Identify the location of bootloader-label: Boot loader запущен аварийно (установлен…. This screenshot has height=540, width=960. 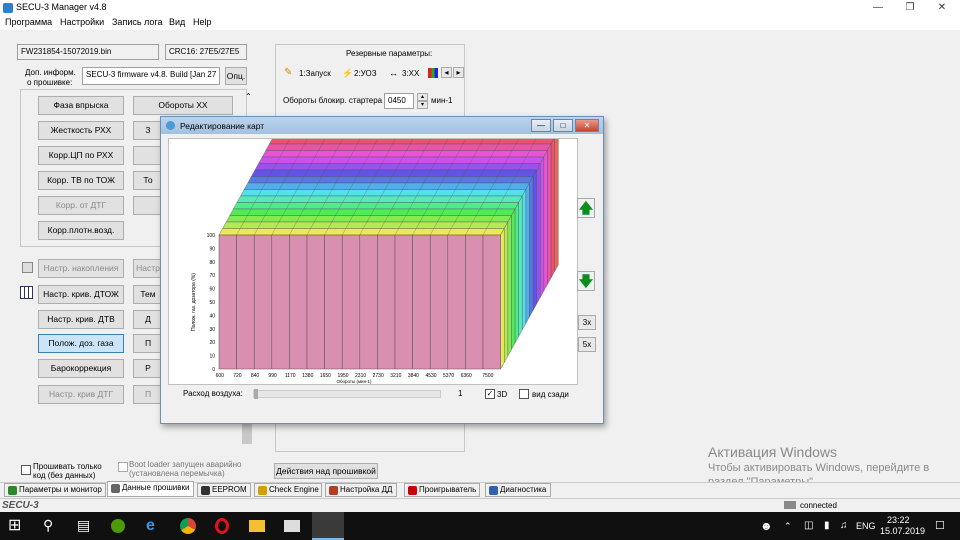
(185, 469).